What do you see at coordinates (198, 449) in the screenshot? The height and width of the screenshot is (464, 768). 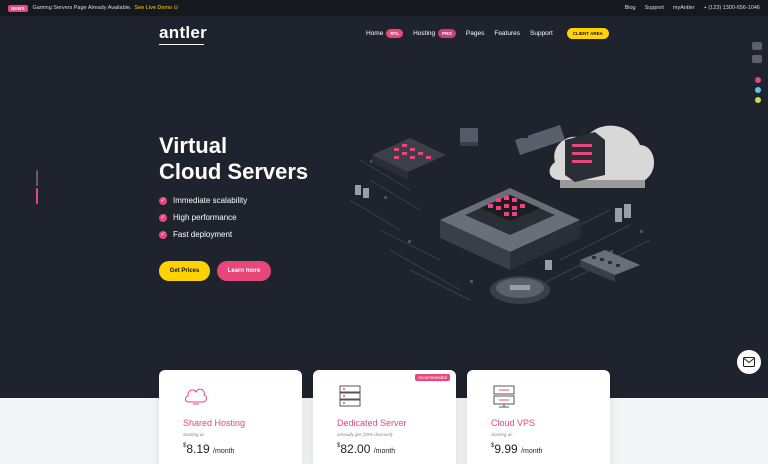 I see `price-value: 8.19` at bounding box center [198, 449].